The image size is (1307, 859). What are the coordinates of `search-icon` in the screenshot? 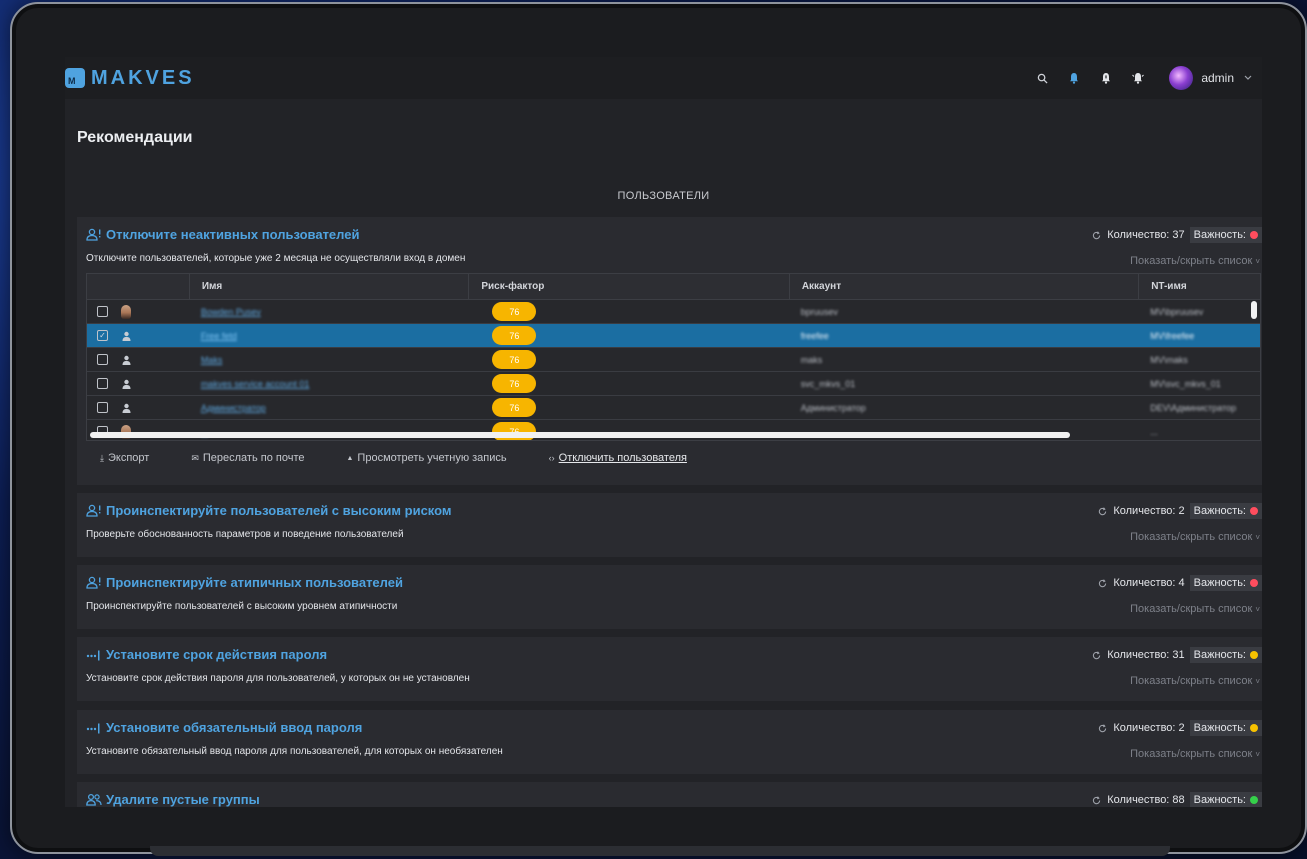 It's located at (1042, 78).